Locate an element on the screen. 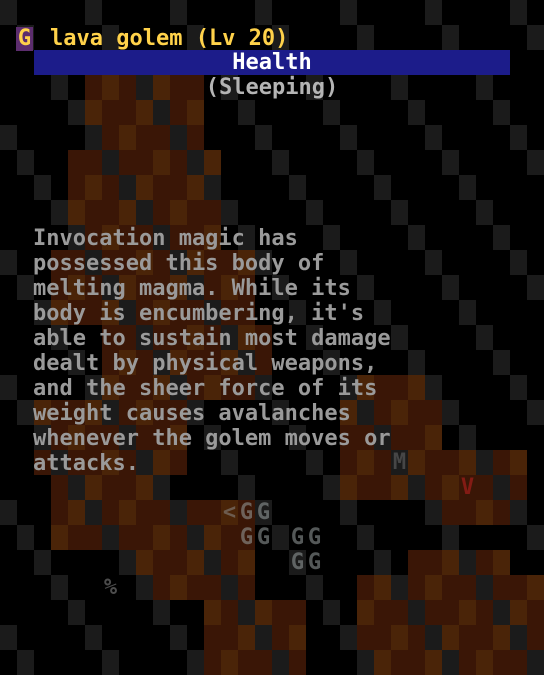  monster-glyph-icon: G is located at coordinates (24, 38).